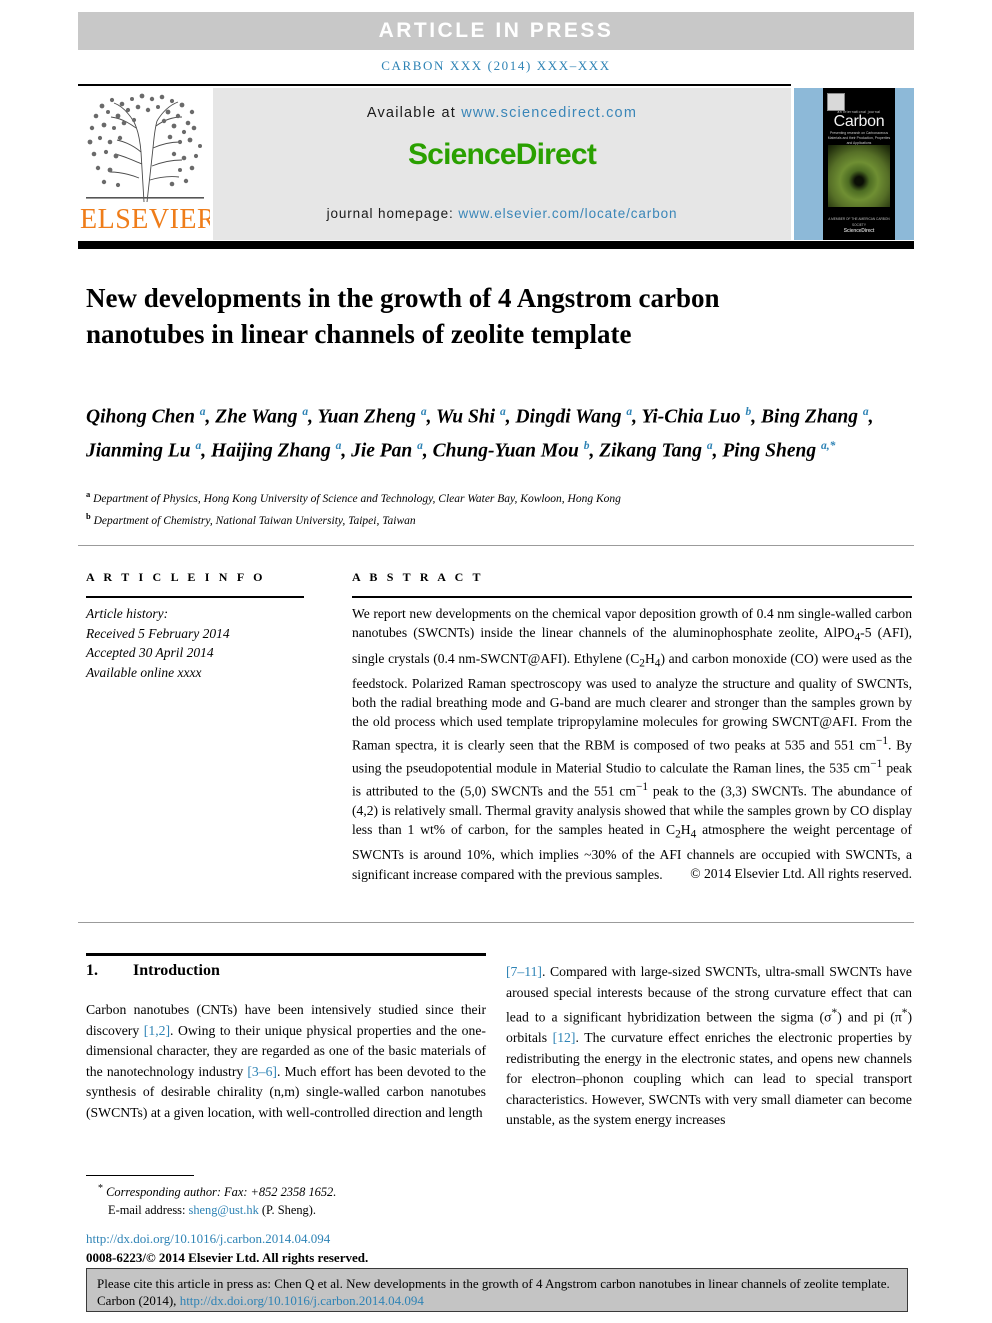 The width and height of the screenshot is (992, 1323). Describe the element at coordinates (524, 971) in the screenshot. I see `citation-ref-7-11: [7–11]` at that location.